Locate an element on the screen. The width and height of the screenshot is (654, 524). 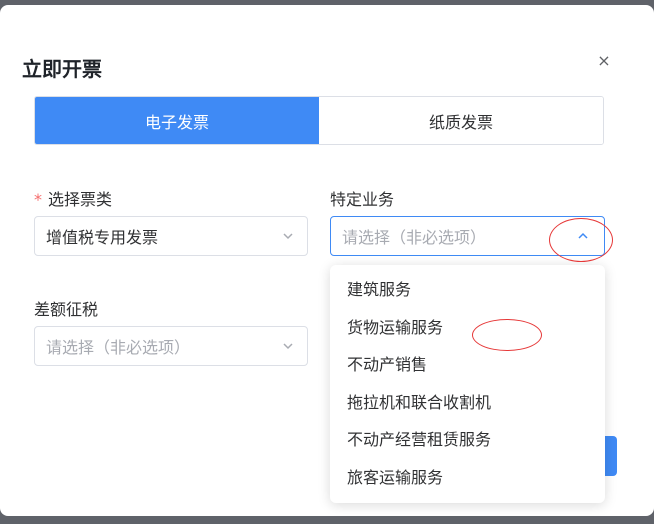
ticket-type-label-text: 选择票类 is located at coordinates (80, 199).